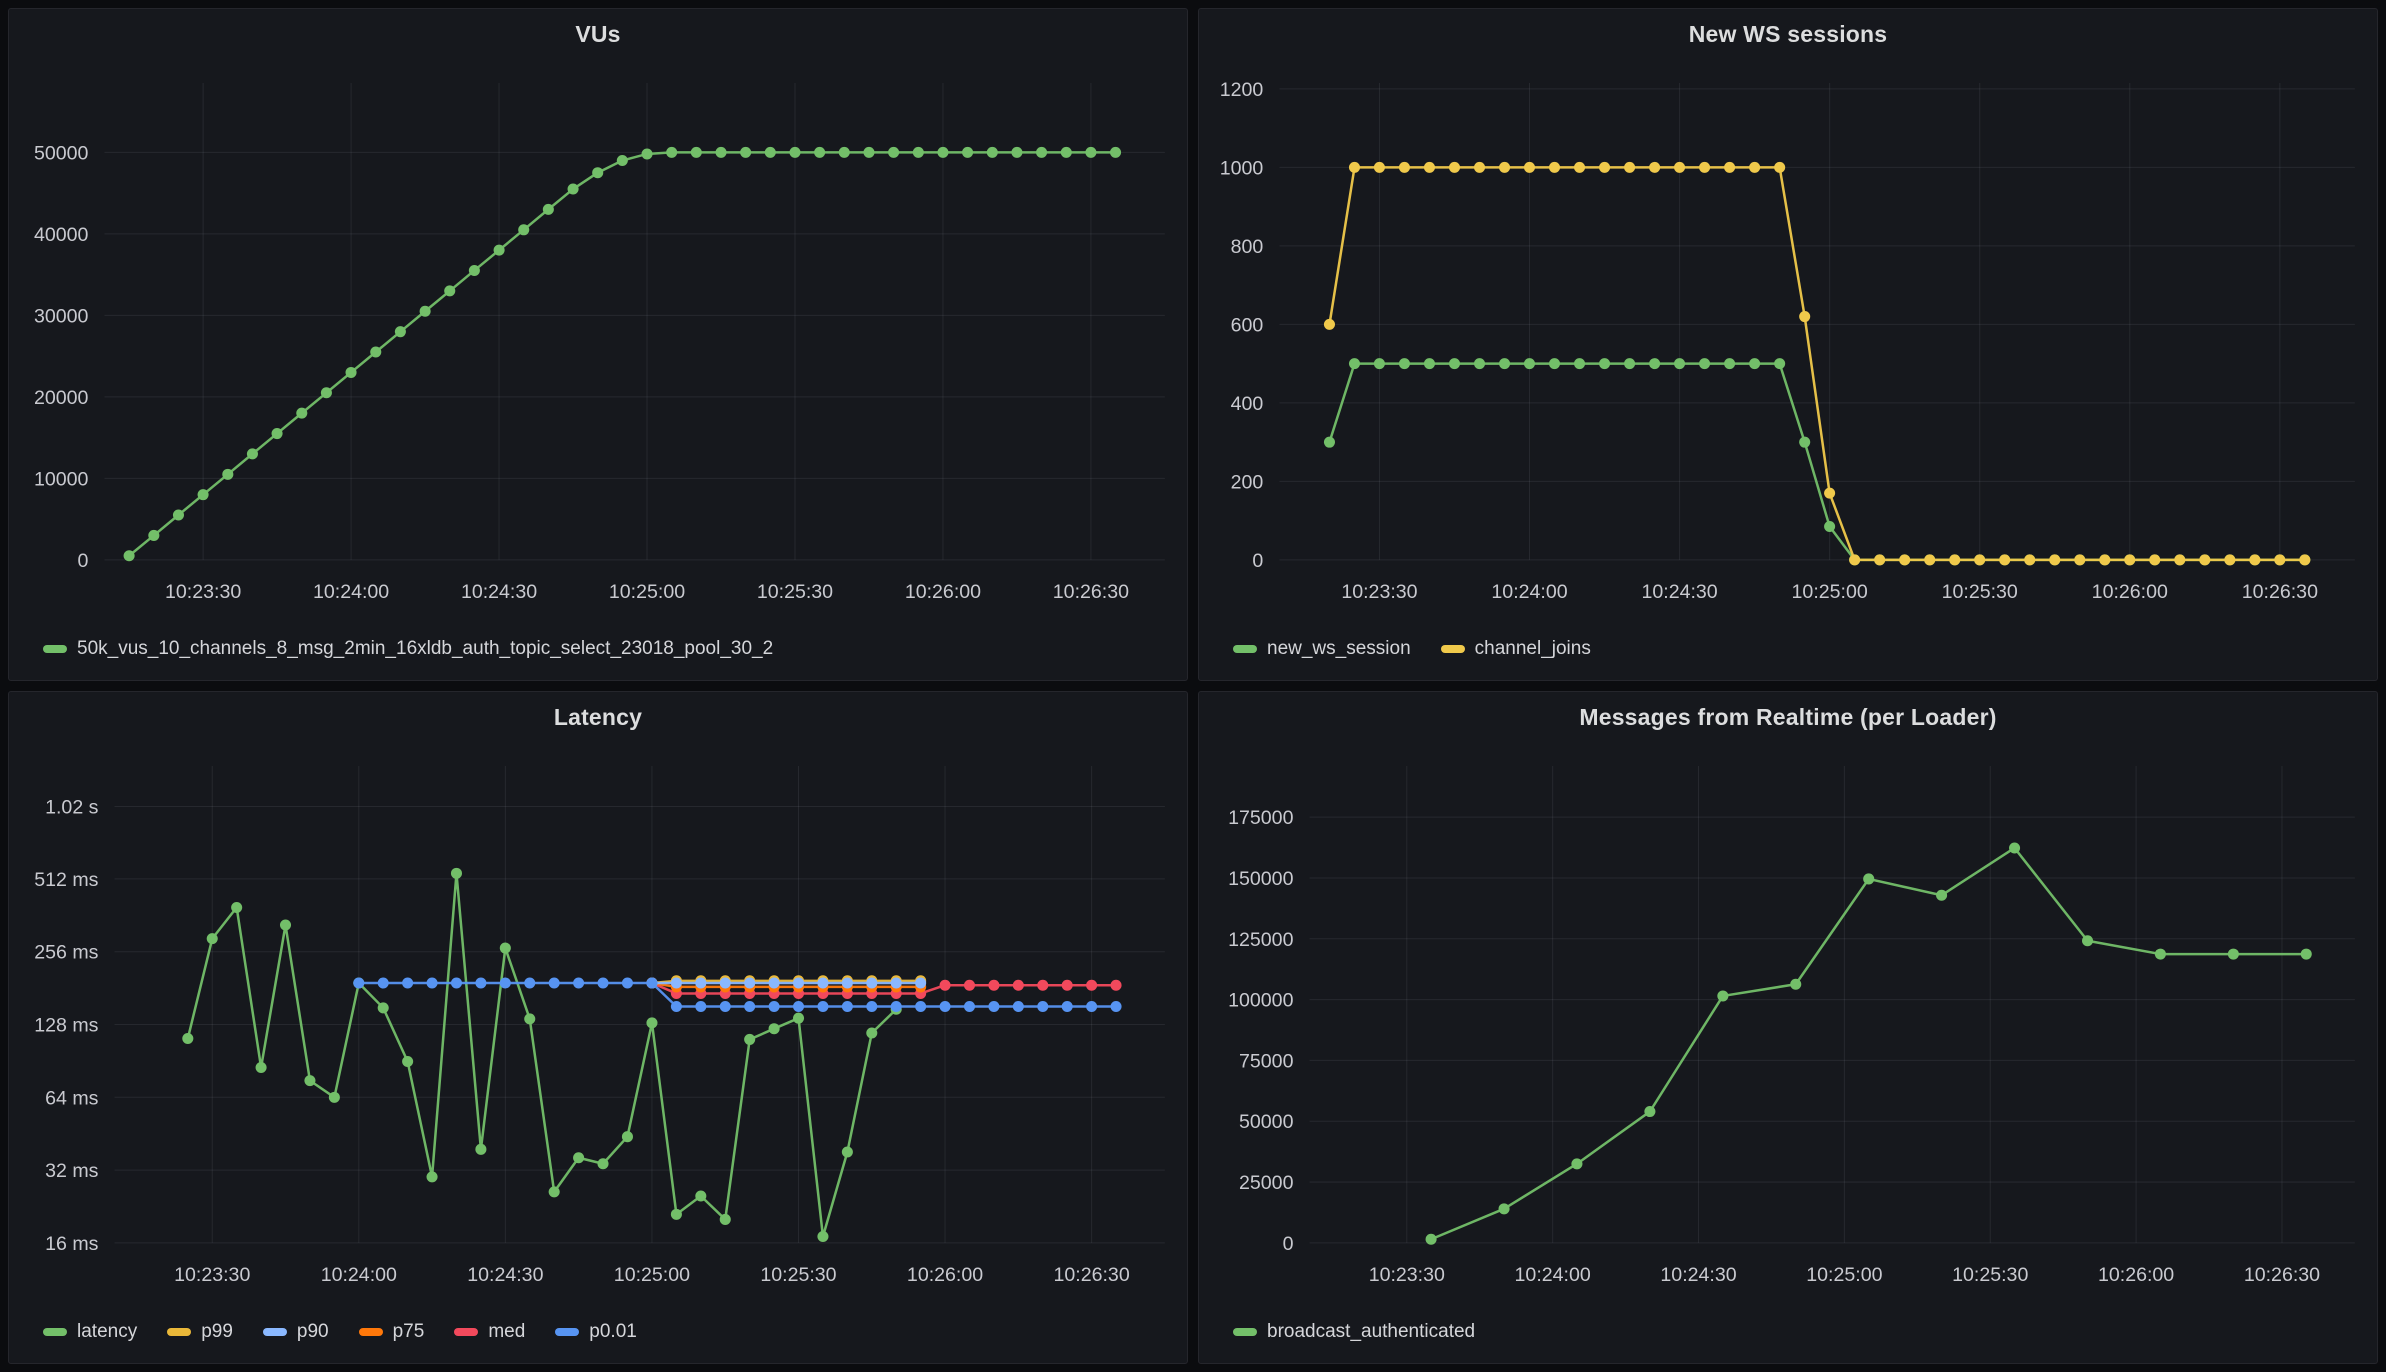 This screenshot has height=1372, width=2386. I want to click on legend-item-p90: p90, so click(295, 1332).